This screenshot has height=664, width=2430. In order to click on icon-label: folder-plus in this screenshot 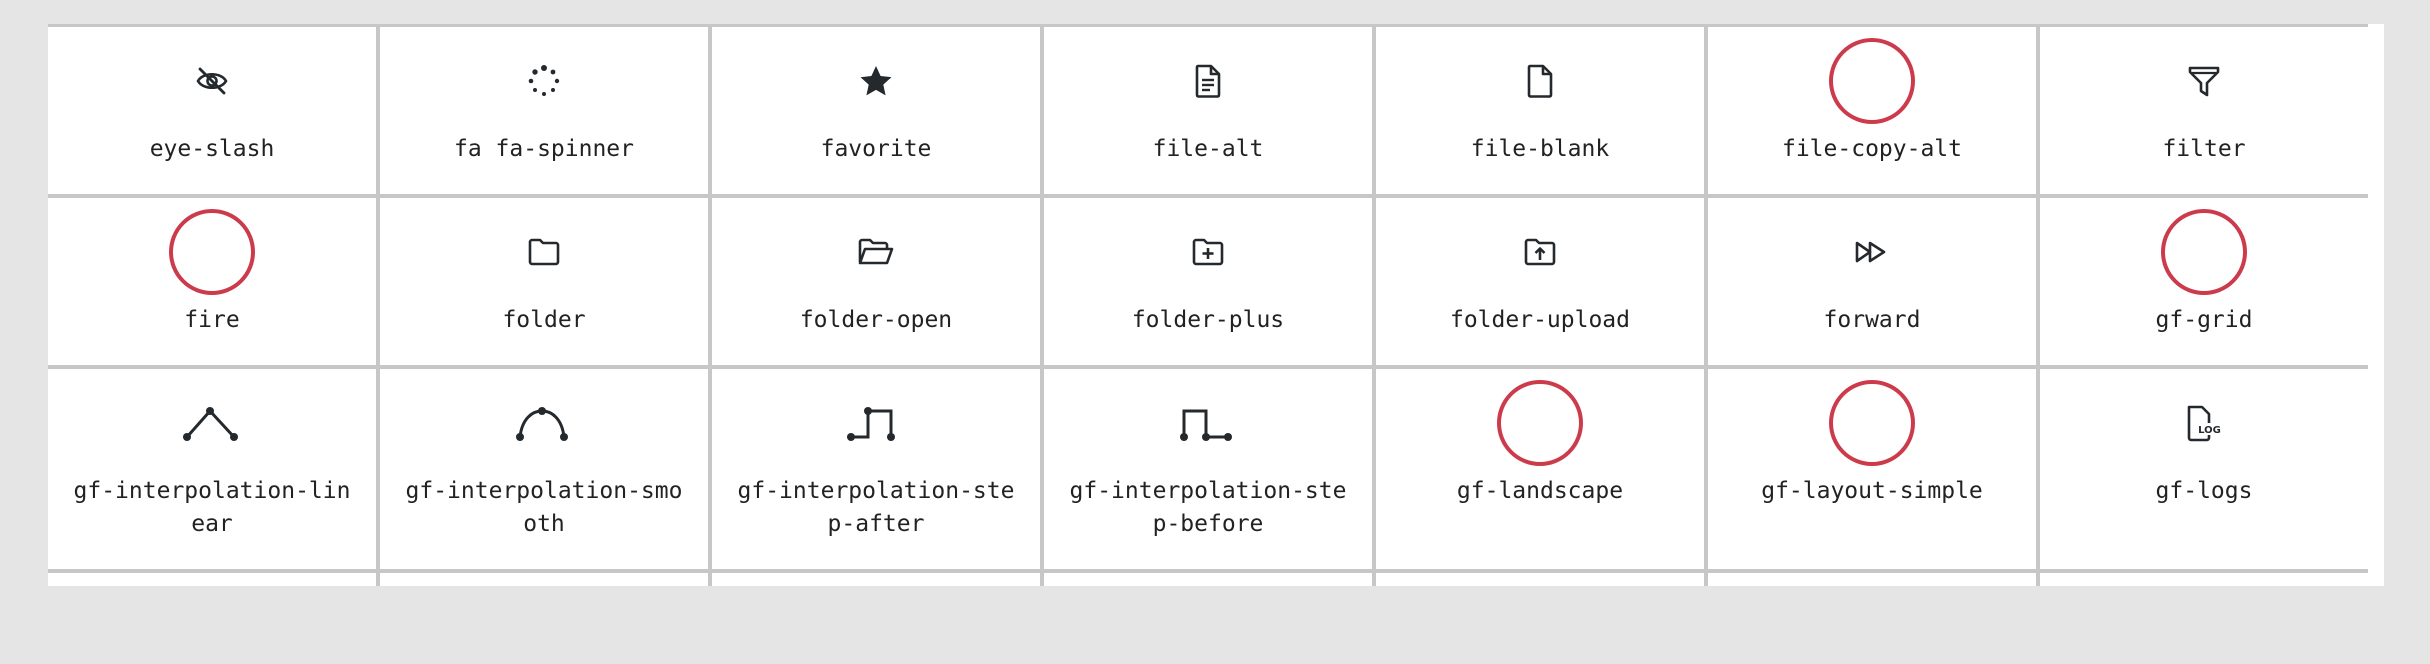, I will do `click(1208, 320)`.